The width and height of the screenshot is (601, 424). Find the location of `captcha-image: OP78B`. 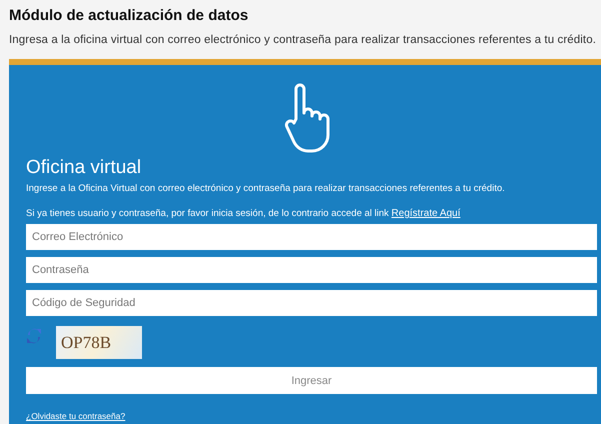

captcha-image: OP78B is located at coordinates (99, 343).